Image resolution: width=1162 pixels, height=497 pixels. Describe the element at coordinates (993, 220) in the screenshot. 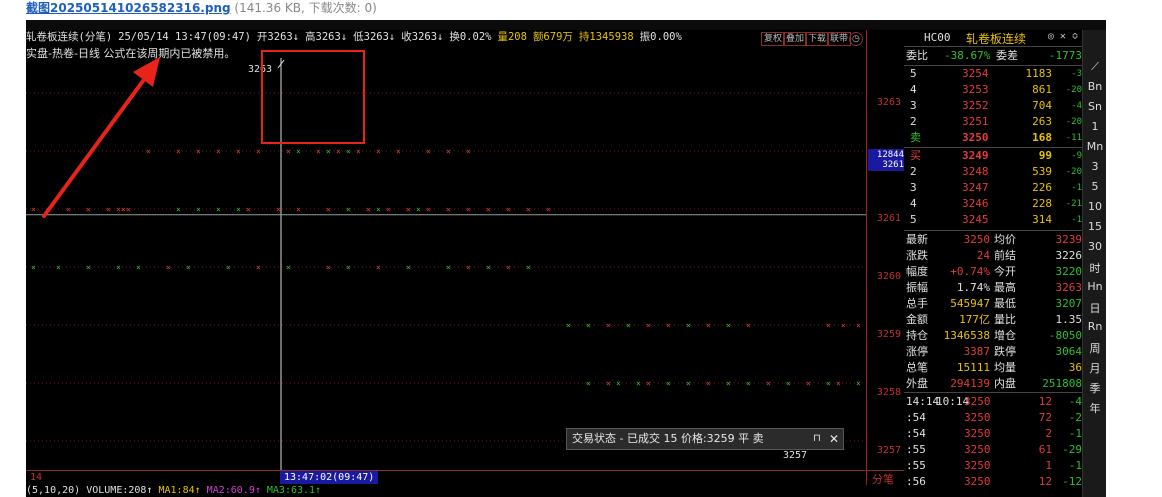

I see `buy-level-row: 5 3245 314 -1` at that location.